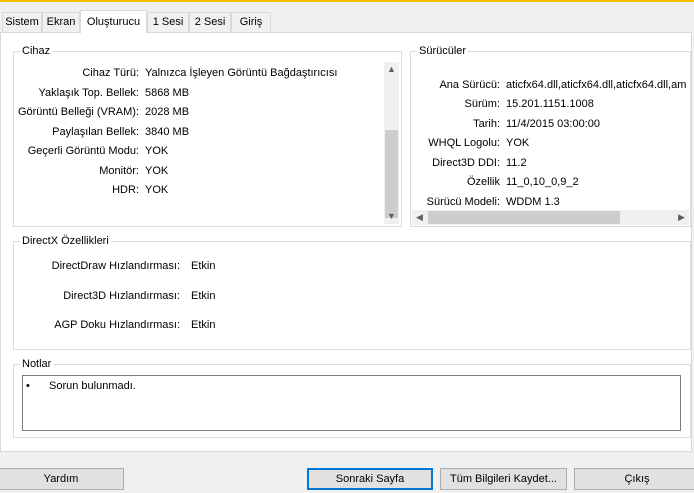  I want to click on device-vertical-scrollbar: ▲ ▼, so click(391, 143).